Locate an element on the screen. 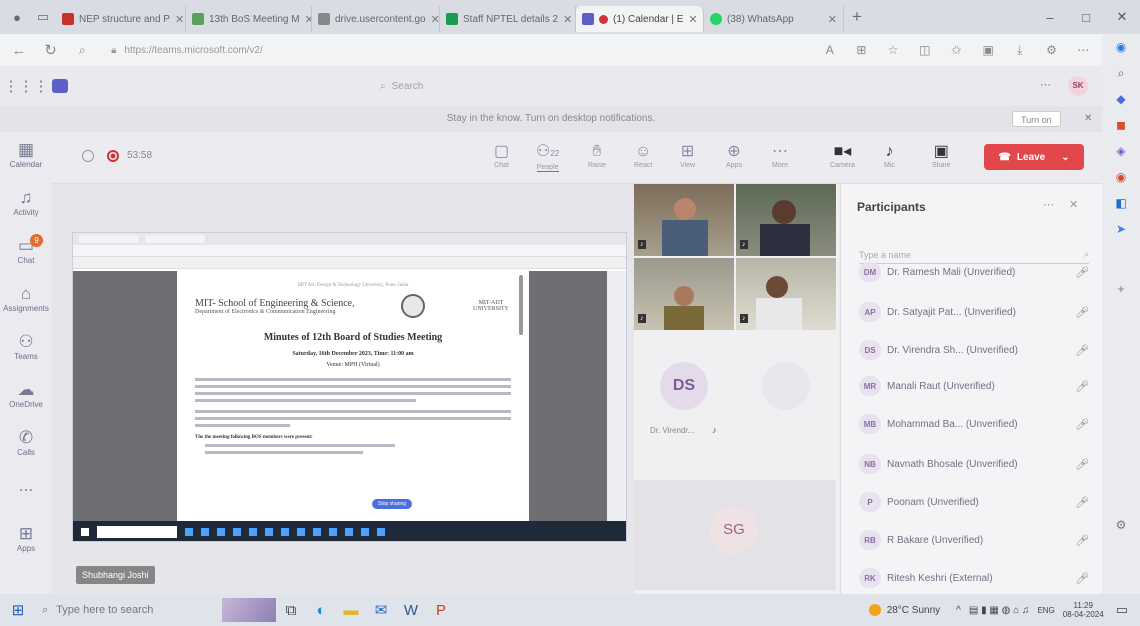 The image size is (1140, 626). participant-row: NB Navnath Bhosale (Unverified) 🎤︎ is located at coordinates (974, 464).